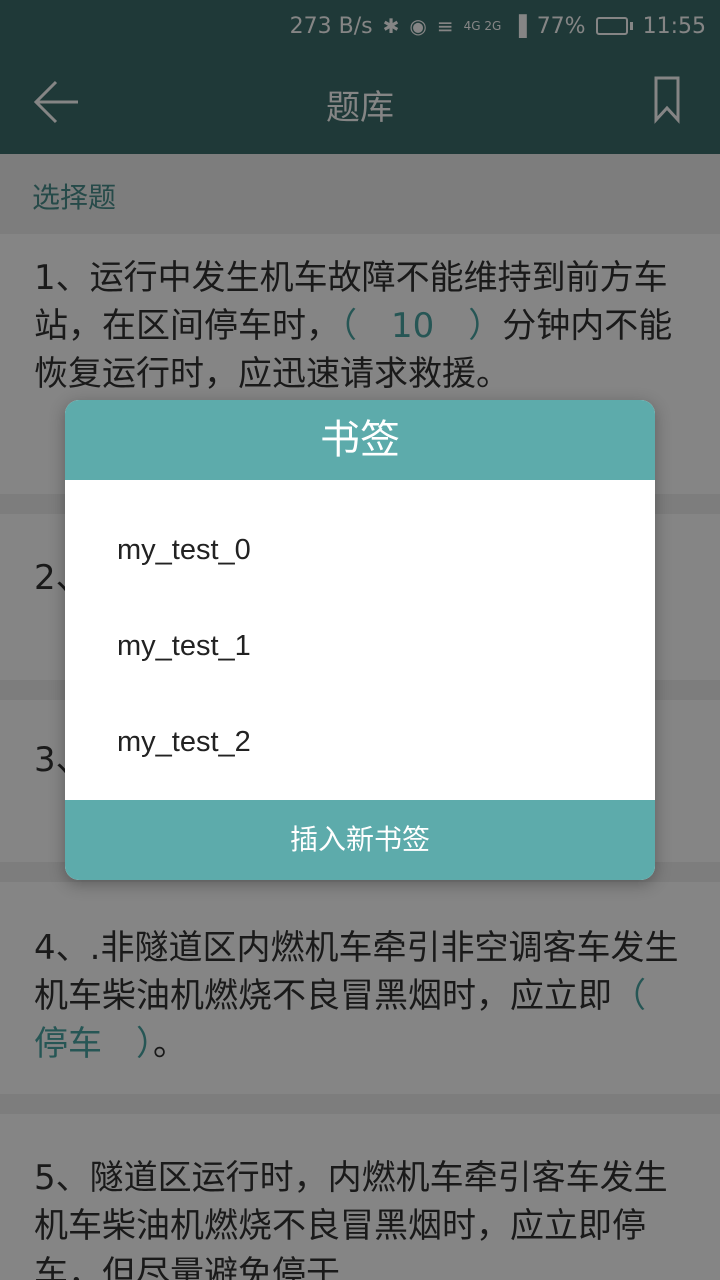 The height and width of the screenshot is (1280, 720). What do you see at coordinates (360, 646) in the screenshot?
I see `bookmark-item: my_test_1` at bounding box center [360, 646].